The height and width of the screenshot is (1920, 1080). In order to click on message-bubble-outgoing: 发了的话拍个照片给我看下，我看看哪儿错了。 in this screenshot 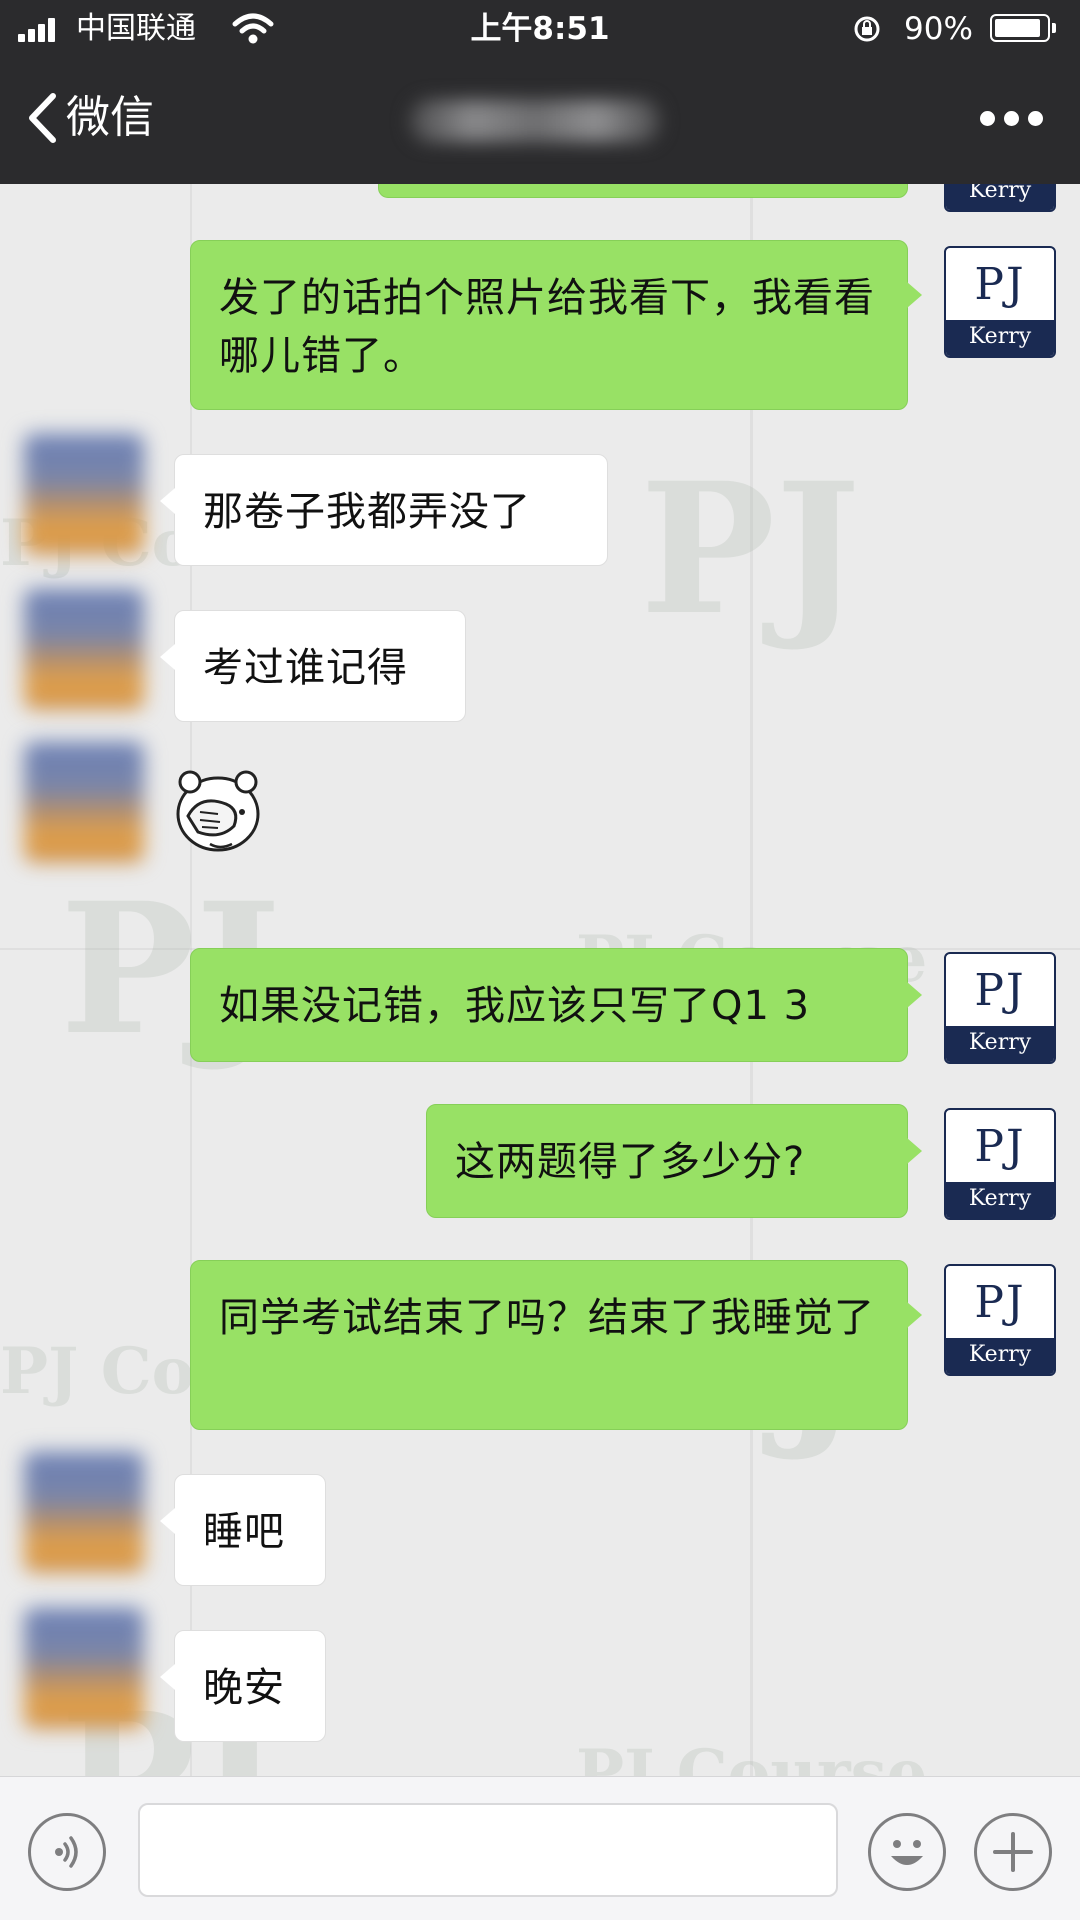, I will do `click(549, 325)`.